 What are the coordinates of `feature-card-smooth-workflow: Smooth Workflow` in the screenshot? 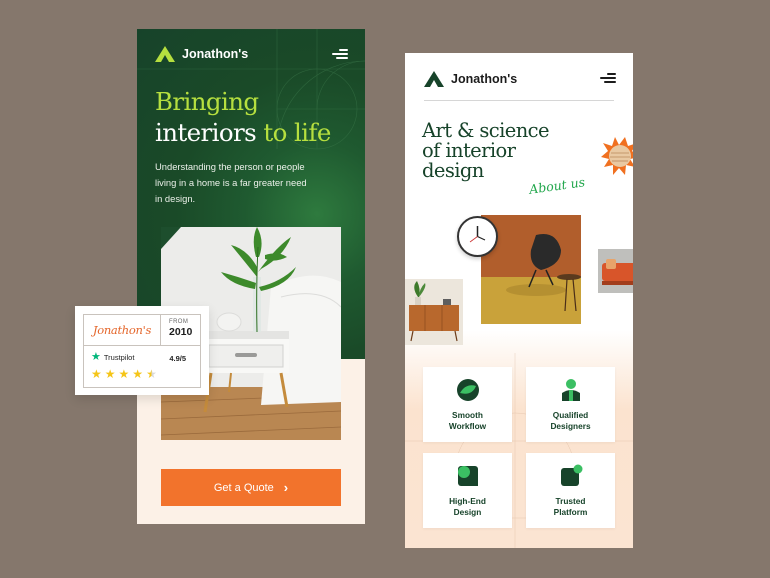 It's located at (467, 404).